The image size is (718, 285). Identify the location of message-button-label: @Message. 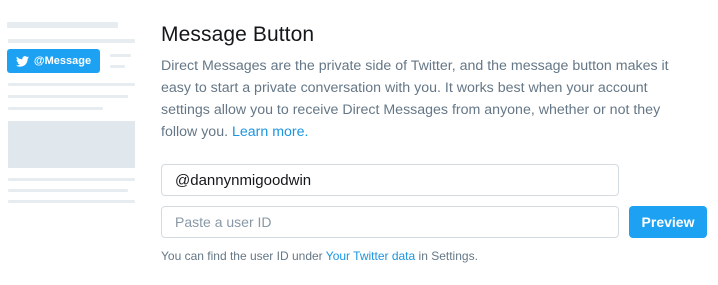
(62, 61).